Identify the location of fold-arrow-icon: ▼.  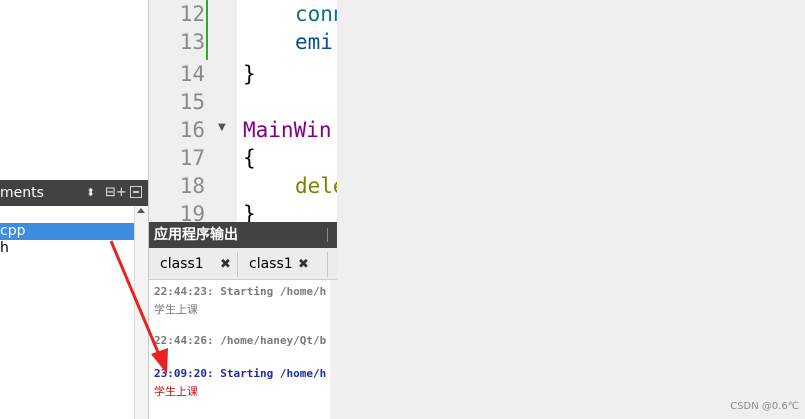
(222, 127).